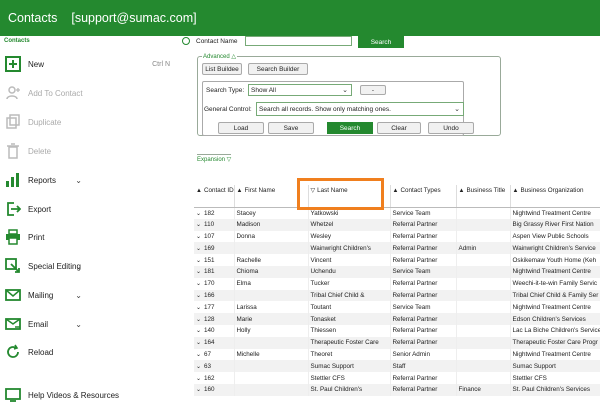 Image resolution: width=600 pixels, height=411 pixels. I want to click on cell-contact-id: ⌄ 170, so click(214, 283).